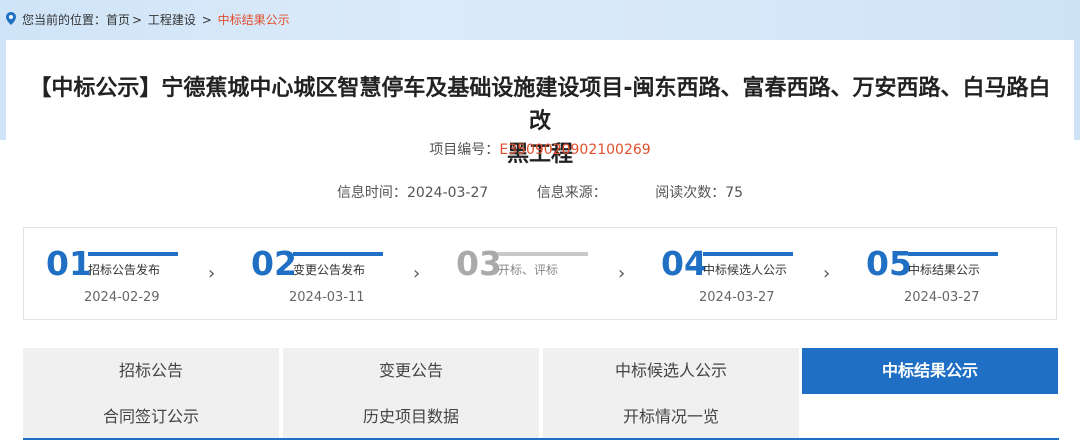 The width and height of the screenshot is (1080, 443). I want to click on info-time-label: 信息时间：, so click(371, 193).